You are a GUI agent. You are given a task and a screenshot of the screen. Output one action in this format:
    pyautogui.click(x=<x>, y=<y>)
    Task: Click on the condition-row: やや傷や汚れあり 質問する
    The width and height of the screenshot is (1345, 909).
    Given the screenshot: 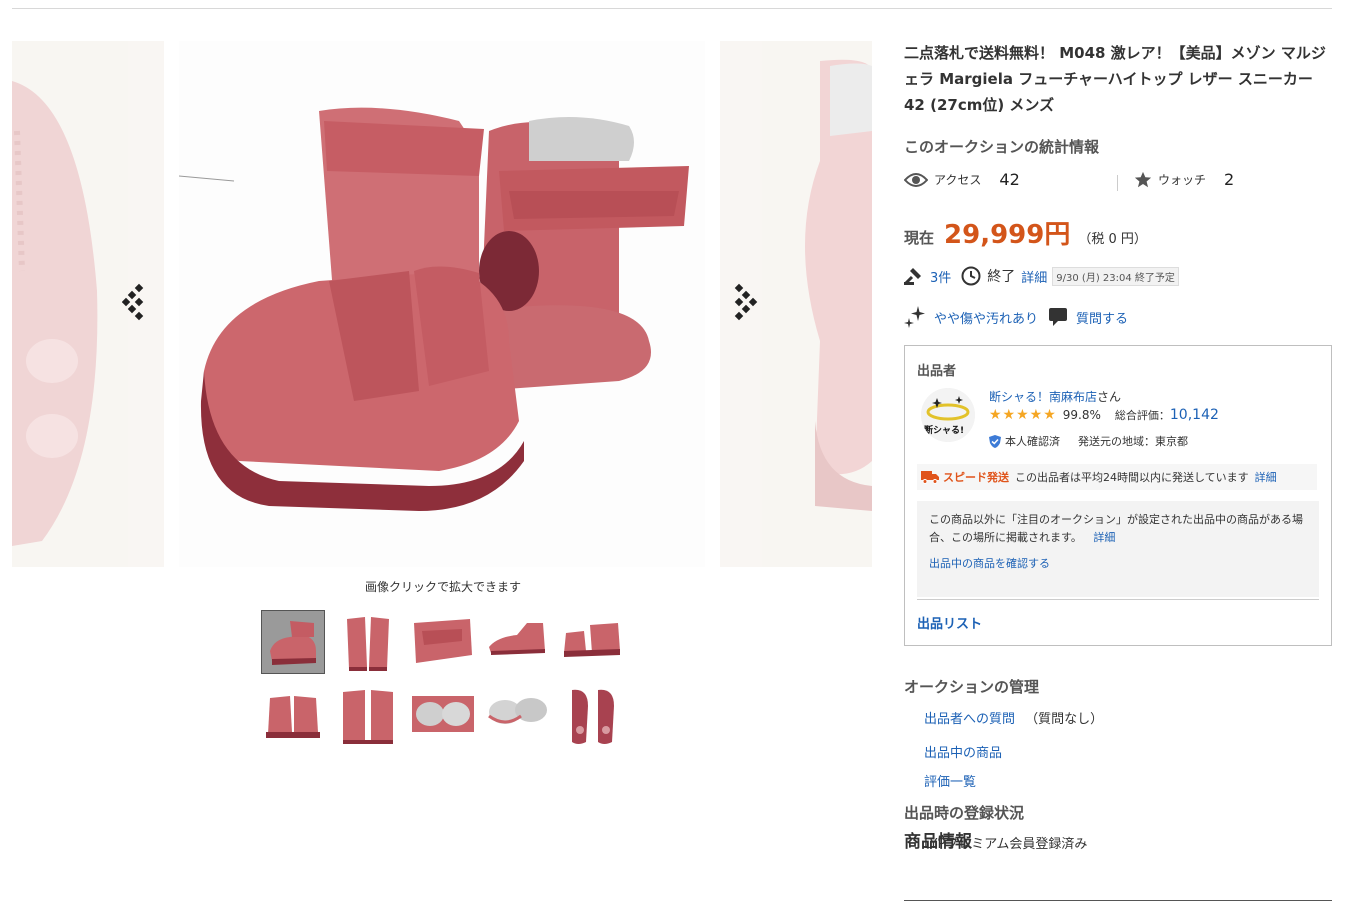 What is the action you would take?
    pyautogui.click(x=1016, y=317)
    